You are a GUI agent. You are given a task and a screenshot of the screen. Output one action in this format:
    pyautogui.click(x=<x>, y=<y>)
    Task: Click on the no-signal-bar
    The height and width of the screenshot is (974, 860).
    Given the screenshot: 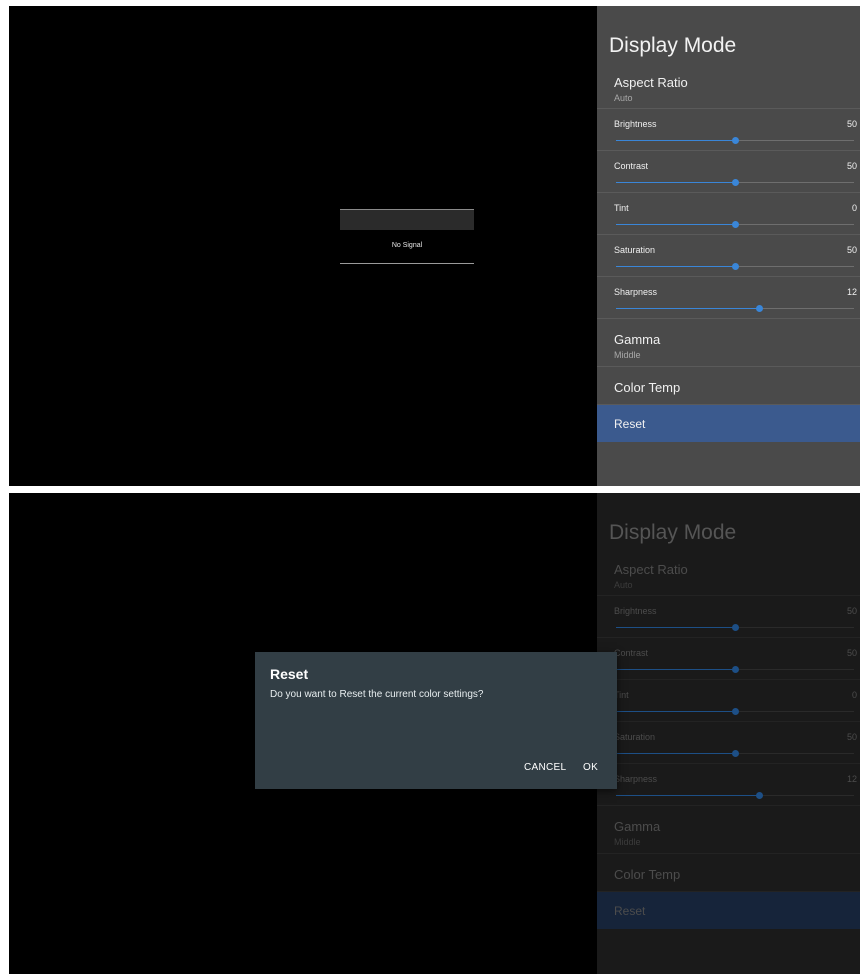 What is the action you would take?
    pyautogui.click(x=407, y=219)
    